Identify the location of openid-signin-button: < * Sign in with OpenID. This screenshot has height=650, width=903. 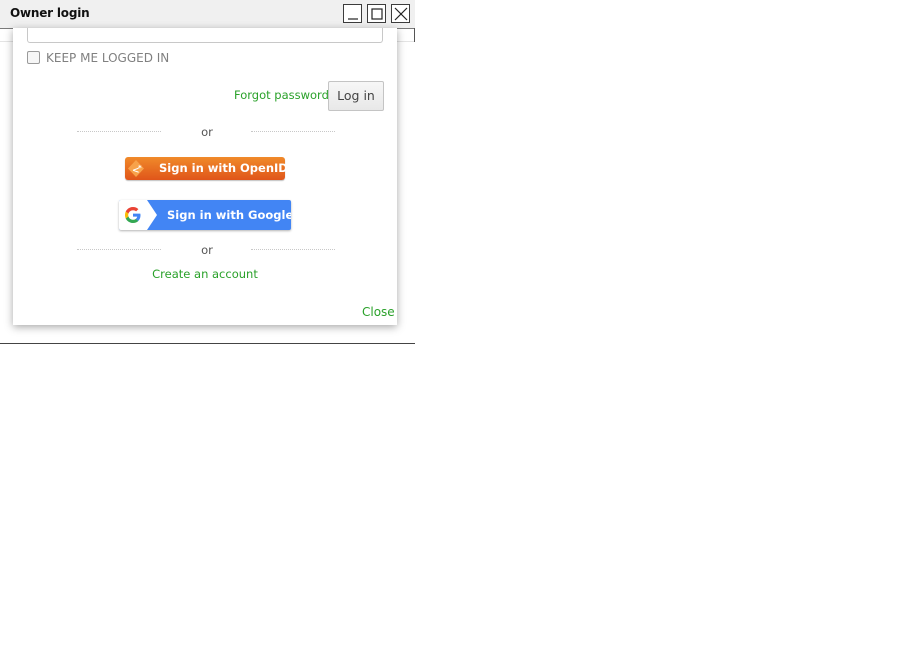
(206, 168).